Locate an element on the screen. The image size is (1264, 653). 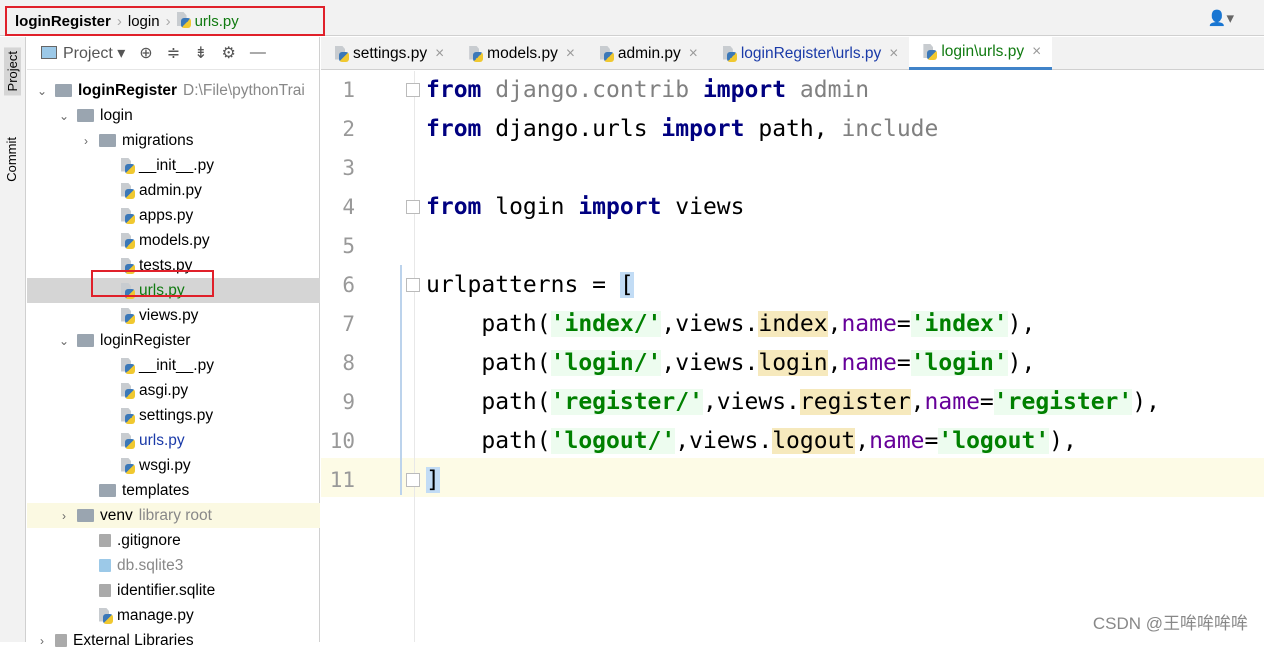
code-line: path('index/',views.index,name='index'), is located at coordinates (793, 324).